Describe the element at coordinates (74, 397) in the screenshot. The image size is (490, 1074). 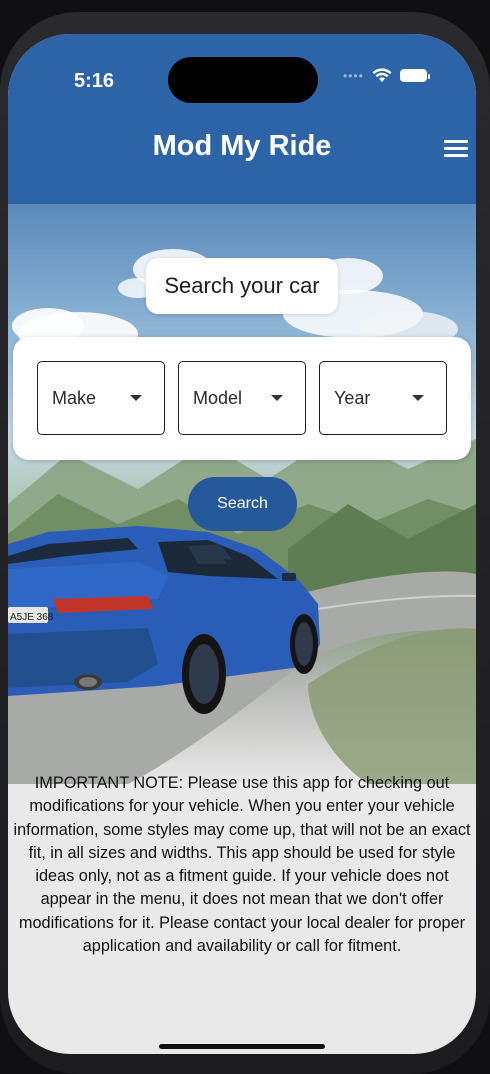
I see `make-dropdown-label: Make` at that location.